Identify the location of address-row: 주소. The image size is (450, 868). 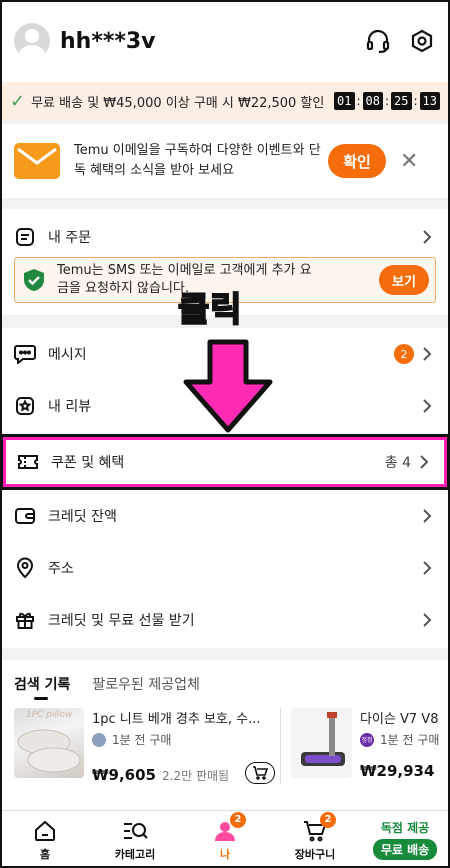
(225, 568).